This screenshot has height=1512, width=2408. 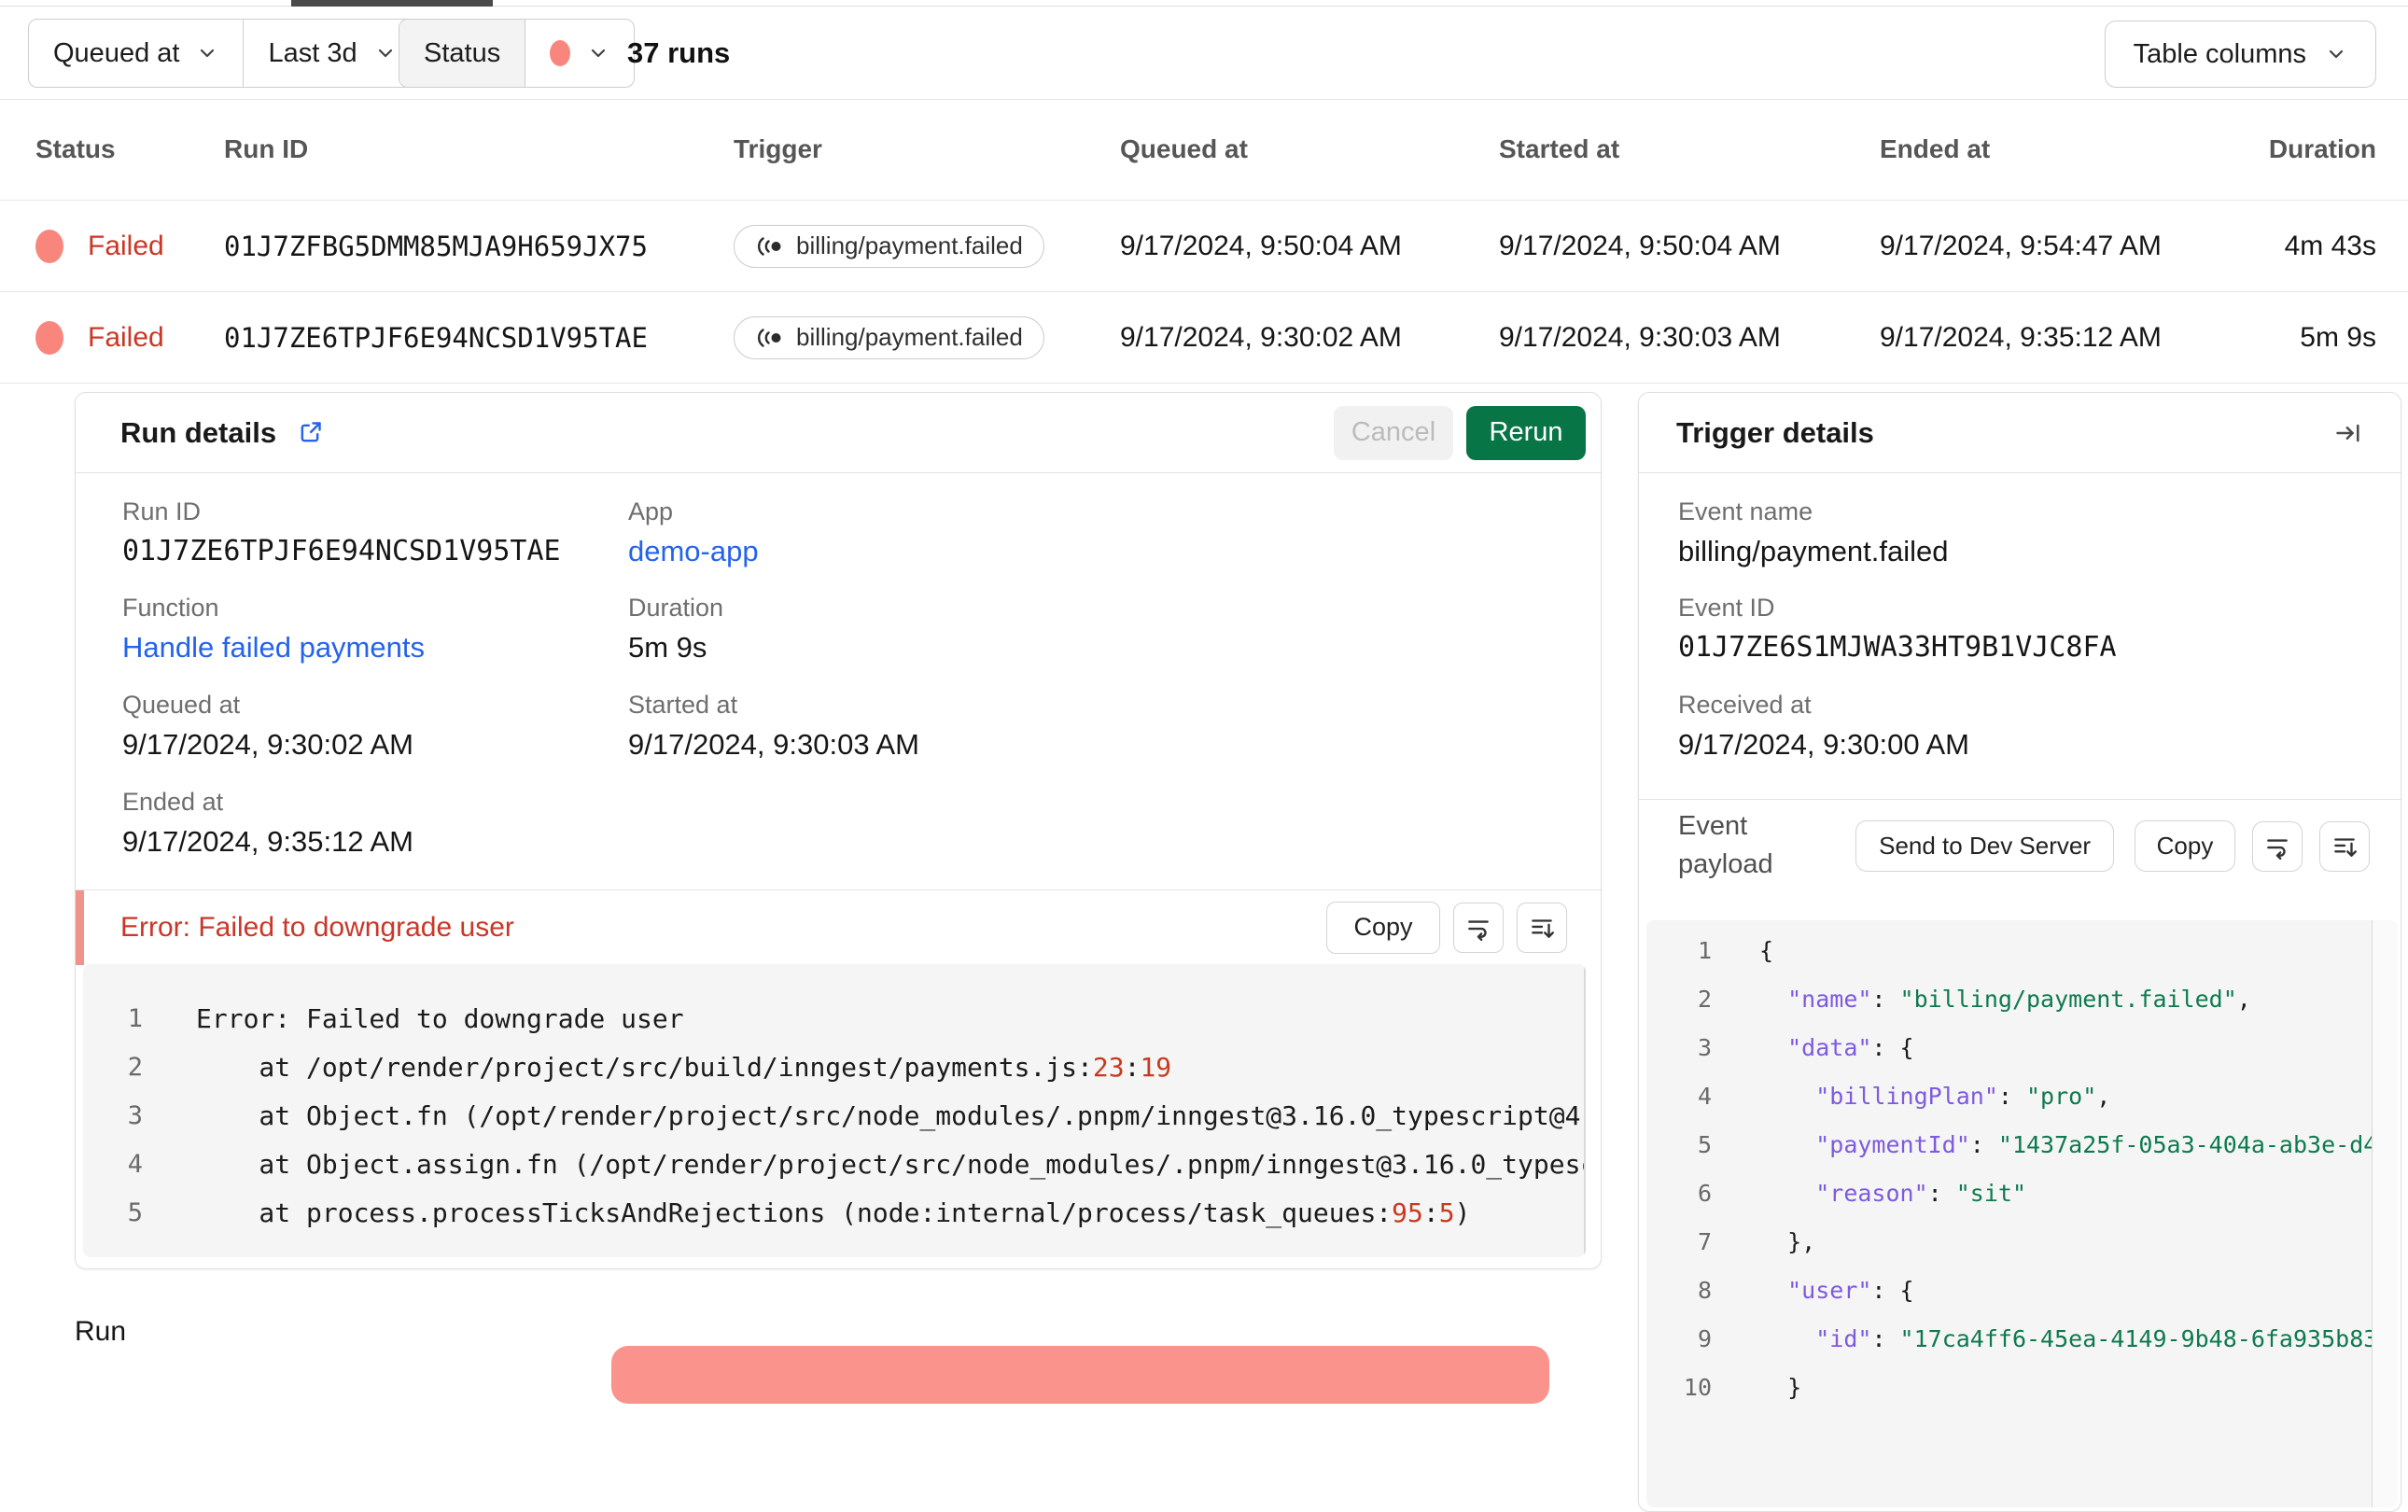 I want to click on rerun-button: Rerun, so click(x=1526, y=432).